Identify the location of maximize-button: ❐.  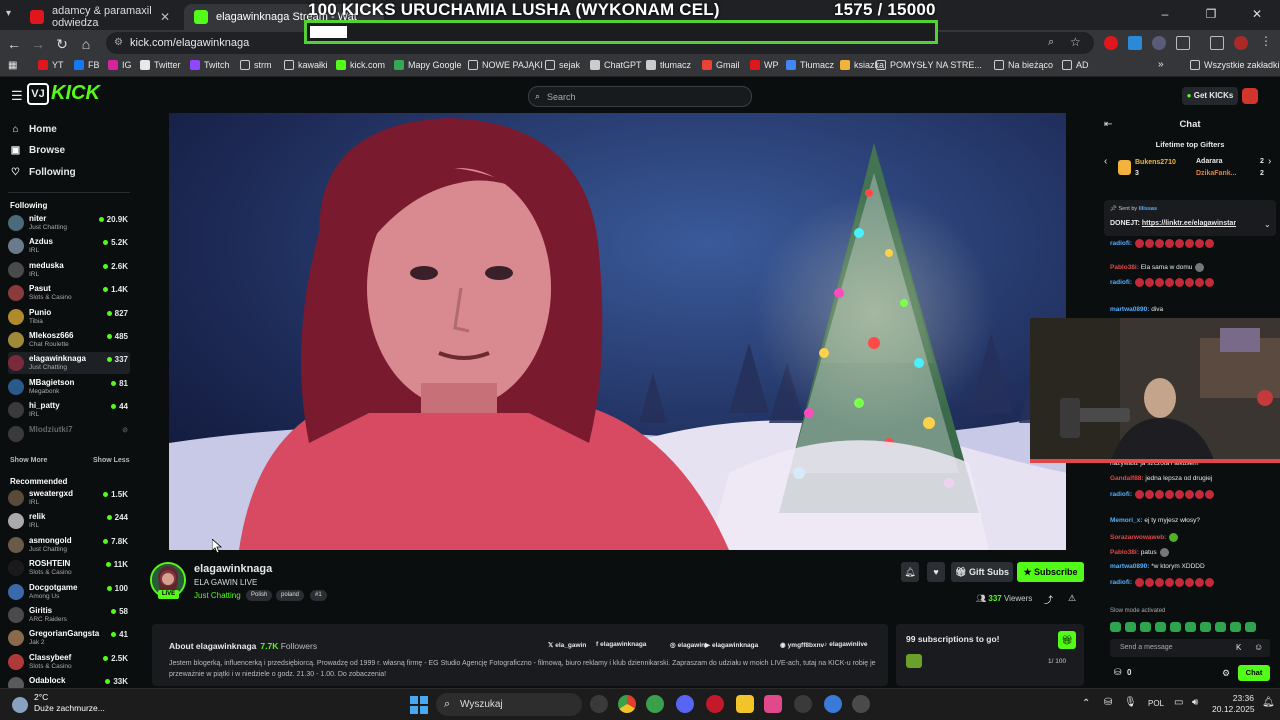
(1211, 15).